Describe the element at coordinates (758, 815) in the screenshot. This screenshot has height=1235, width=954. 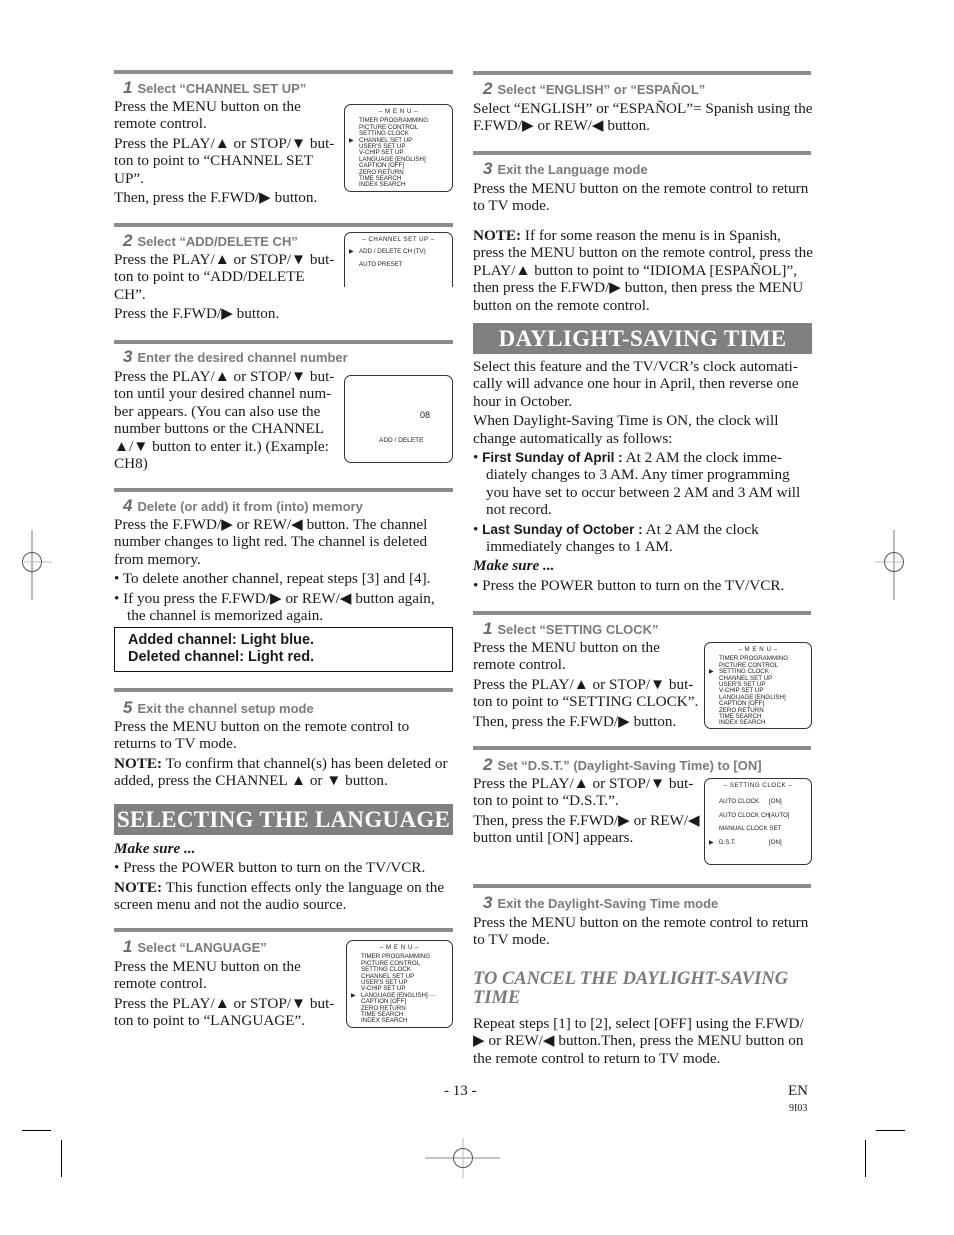
I see `clock-setting-row: AUTO CLOCK CH [AUTO]` at that location.